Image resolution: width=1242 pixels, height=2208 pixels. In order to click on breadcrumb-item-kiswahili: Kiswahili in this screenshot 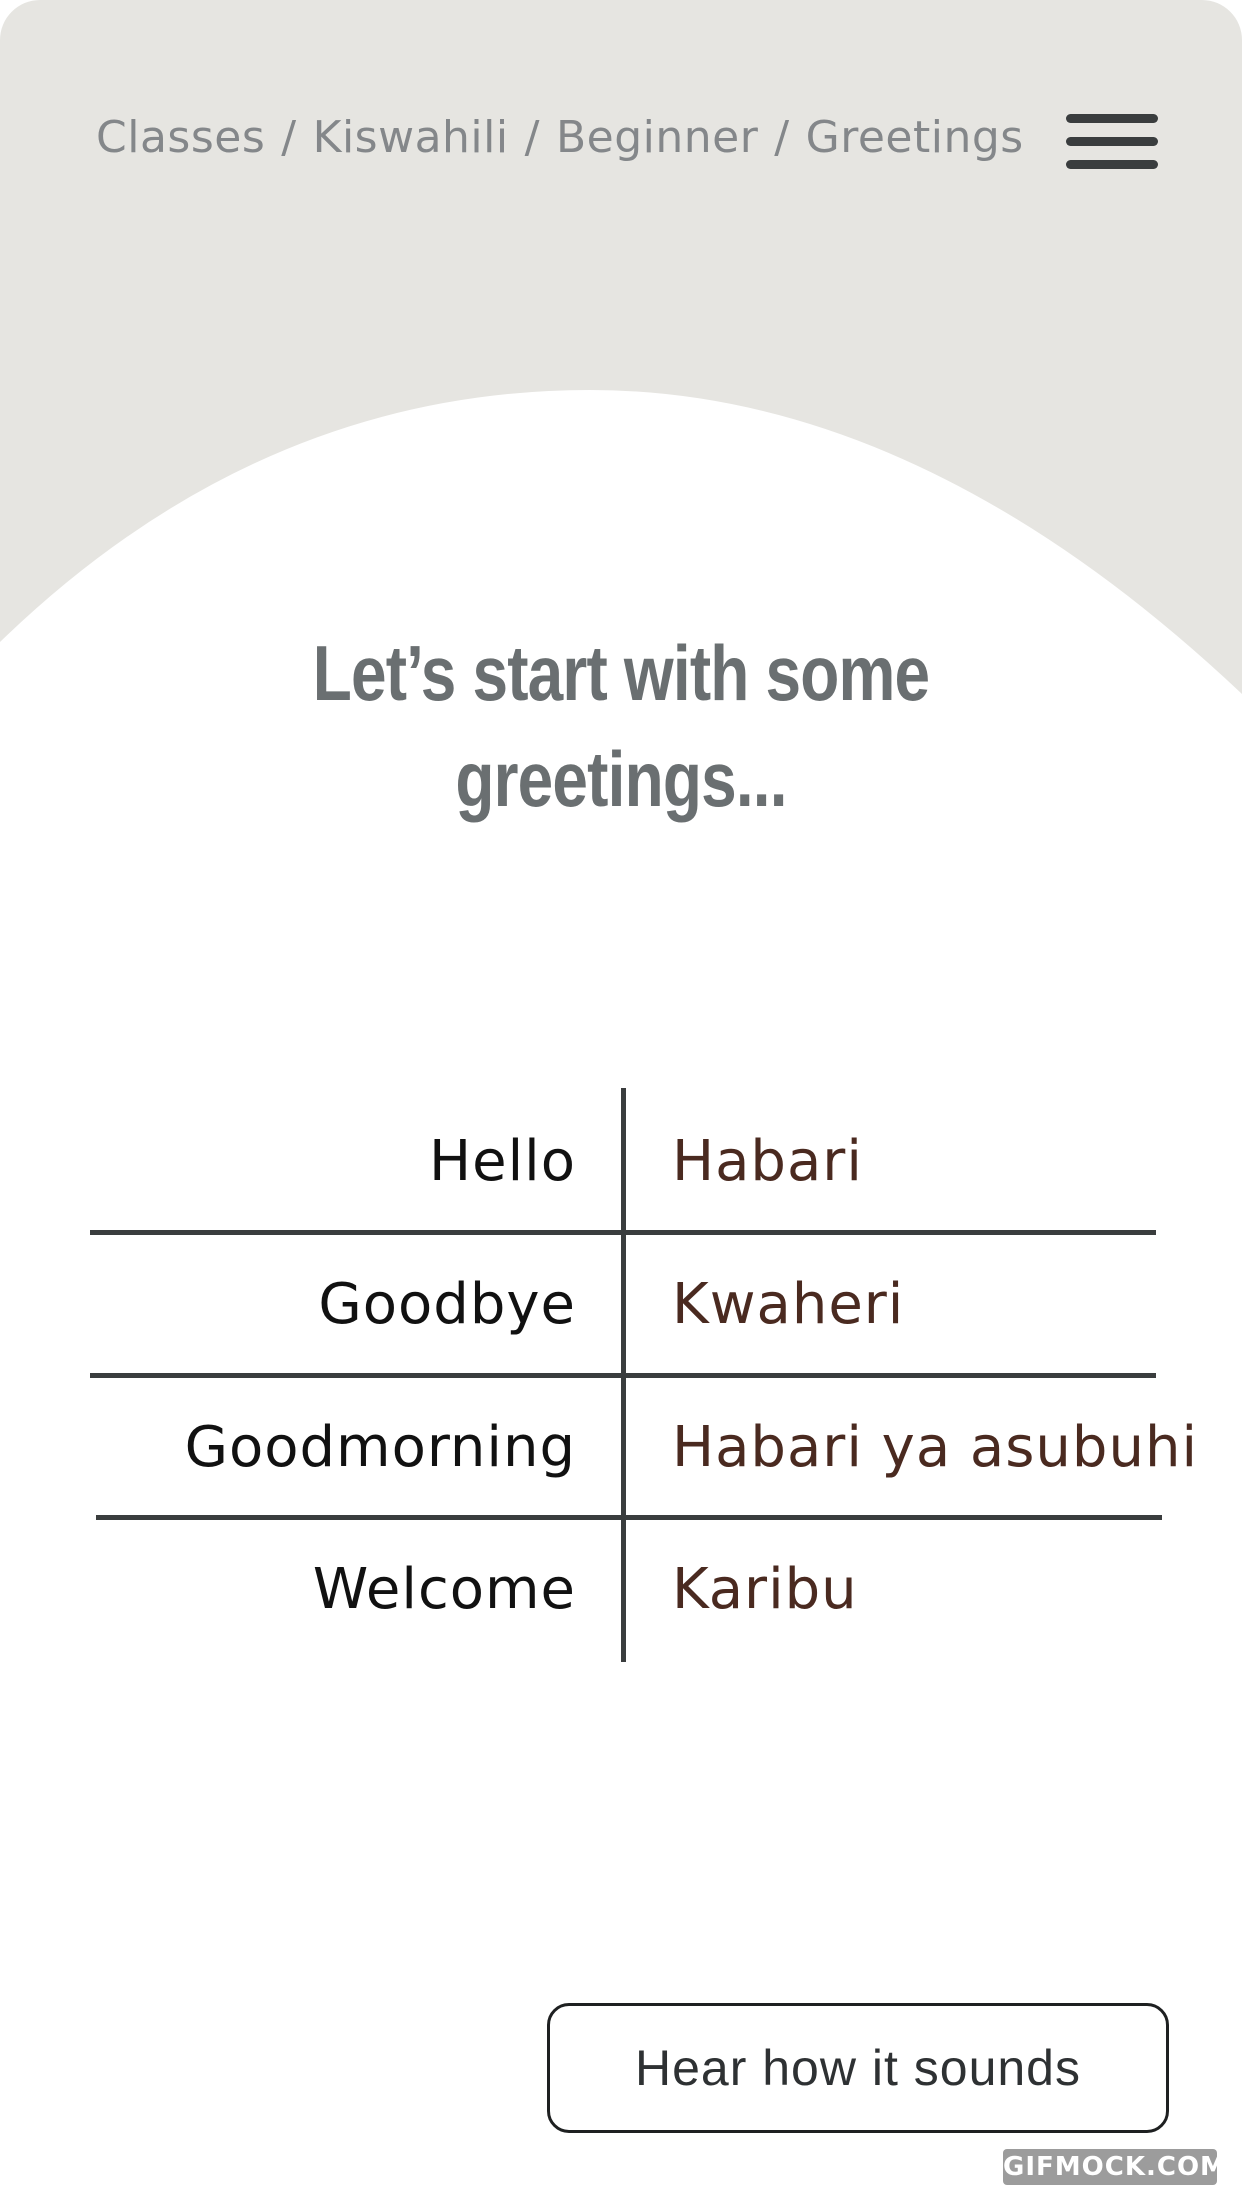, I will do `click(411, 137)`.